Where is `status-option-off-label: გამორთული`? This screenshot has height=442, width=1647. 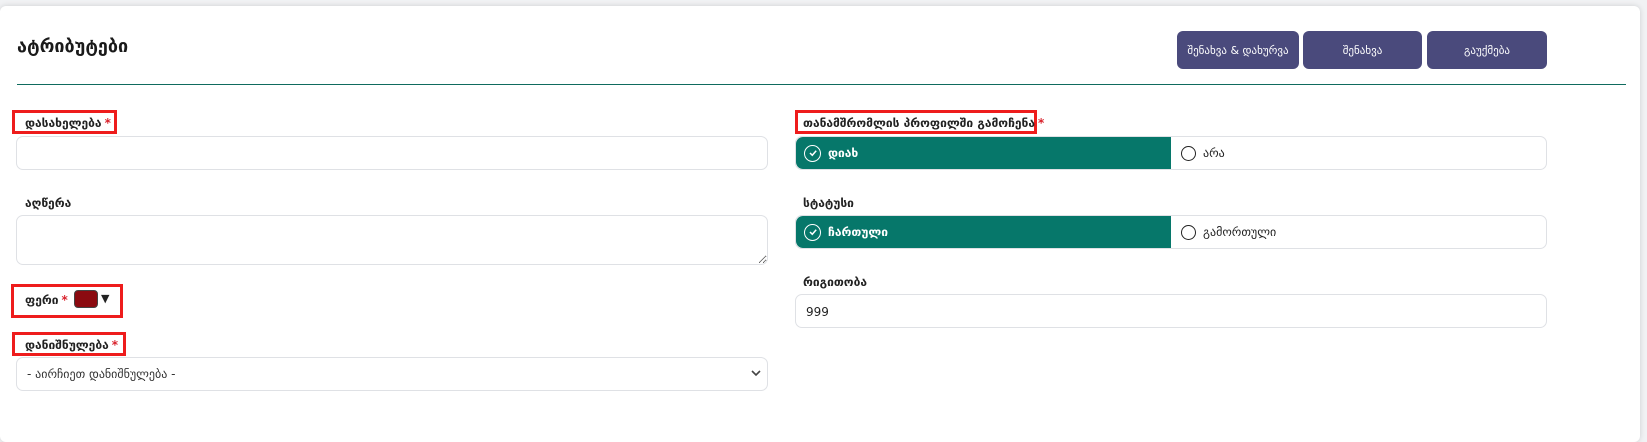
status-option-off-label: გამორთული is located at coordinates (1240, 232).